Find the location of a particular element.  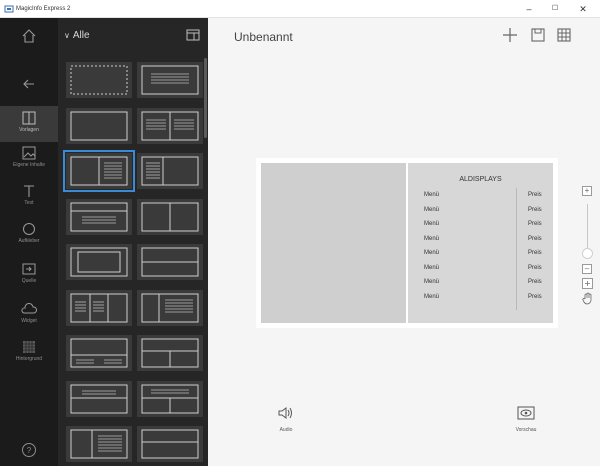

rail-back-button is located at coordinates (29, 88).